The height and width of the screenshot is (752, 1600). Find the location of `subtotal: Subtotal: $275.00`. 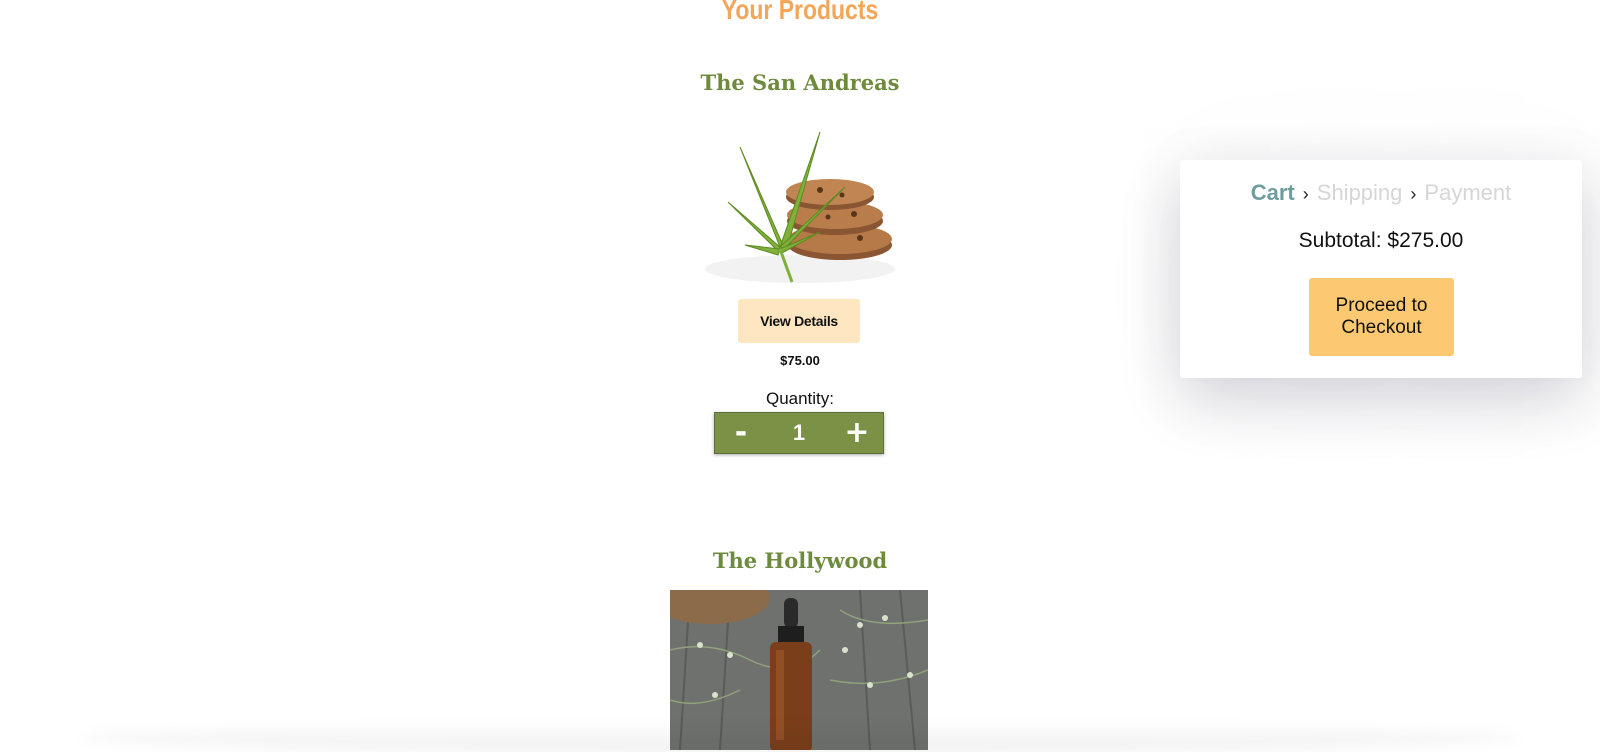

subtotal: Subtotal: $275.00 is located at coordinates (1381, 241).